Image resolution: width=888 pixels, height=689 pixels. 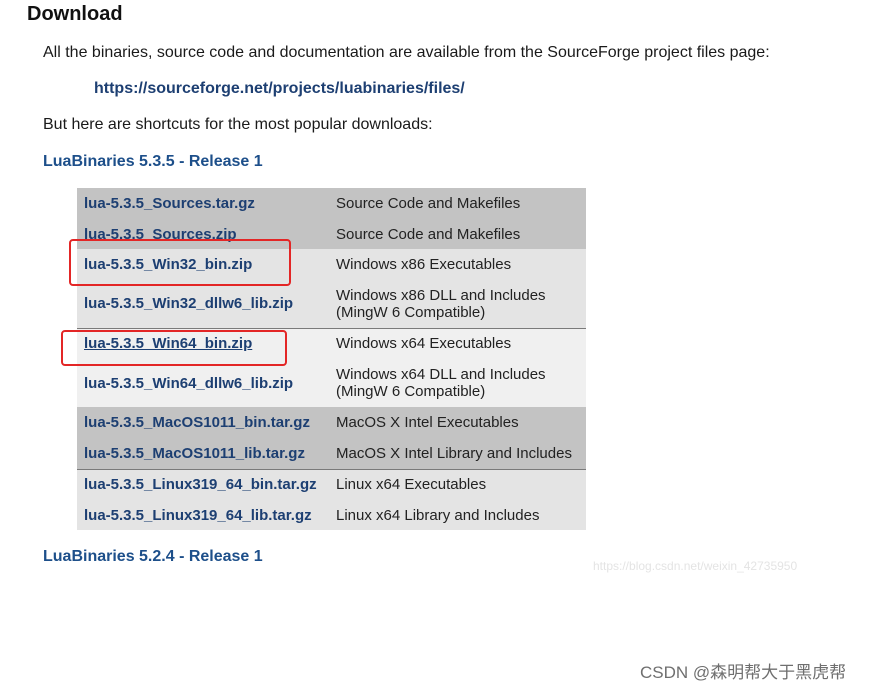 What do you see at coordinates (200, 484) in the screenshot?
I see `file-link: lua-5.3.5_Linux319_64_bin.tar.gz` at bounding box center [200, 484].